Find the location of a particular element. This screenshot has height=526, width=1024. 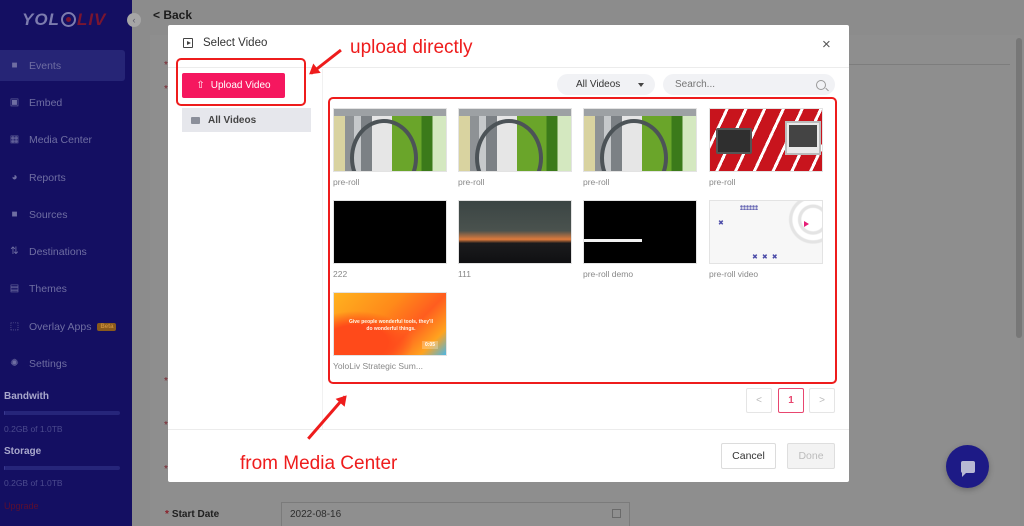

gear-icon: ✺ is located at coordinates (14, 363).